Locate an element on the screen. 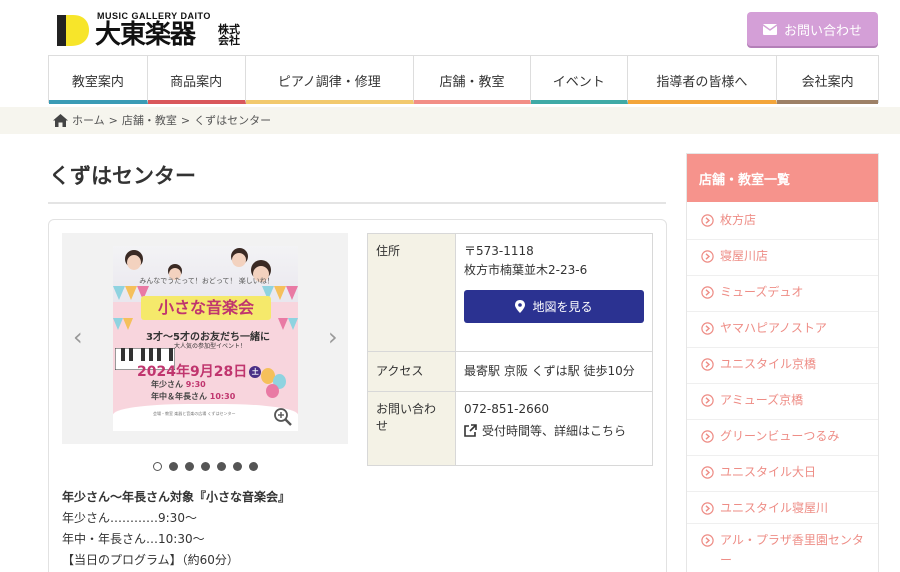 The height and width of the screenshot is (572, 900). main-nav: 教室案内 商品案内 ピアノ調律・修理 店舗・教室 イベント 指導者の皆様へ 会社案内 is located at coordinates (463, 79).